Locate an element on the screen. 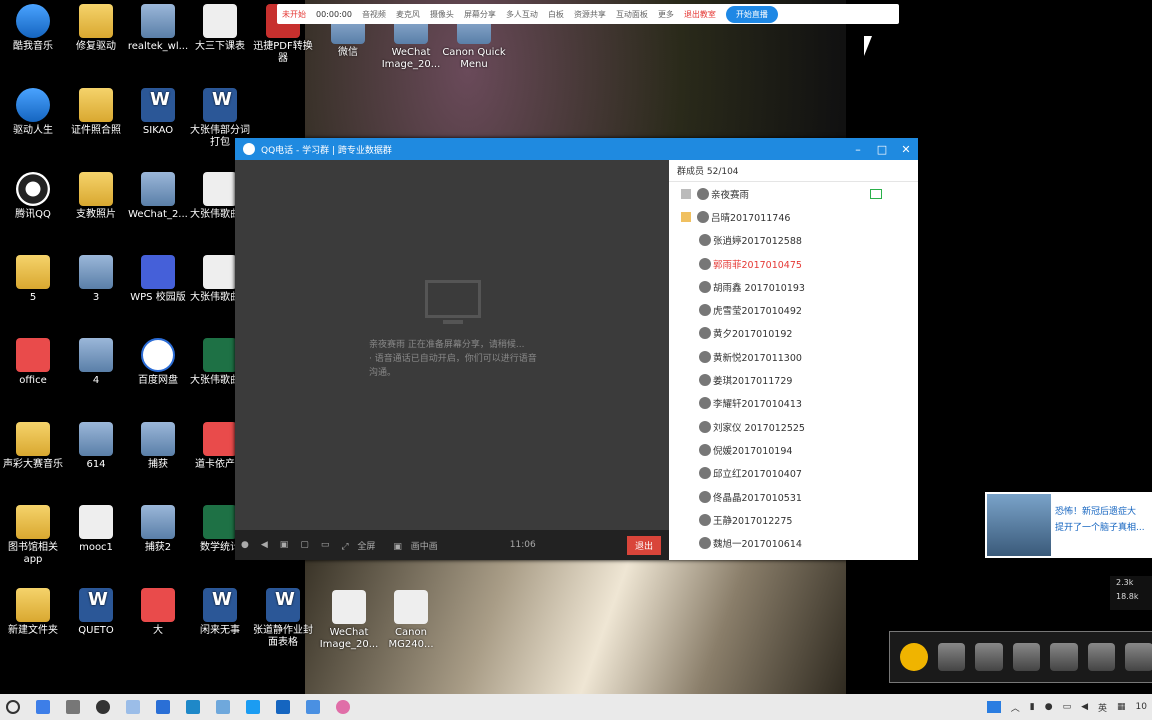 This screenshot has height=720, width=1152. screen-share-icon: ▢ is located at coordinates (304, 545).